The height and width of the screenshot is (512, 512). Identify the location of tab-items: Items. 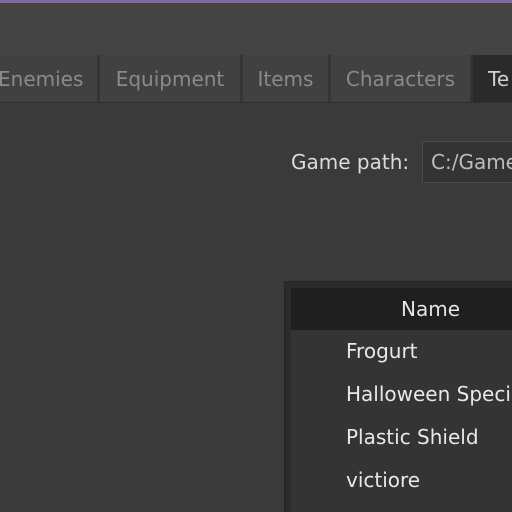
(287, 78).